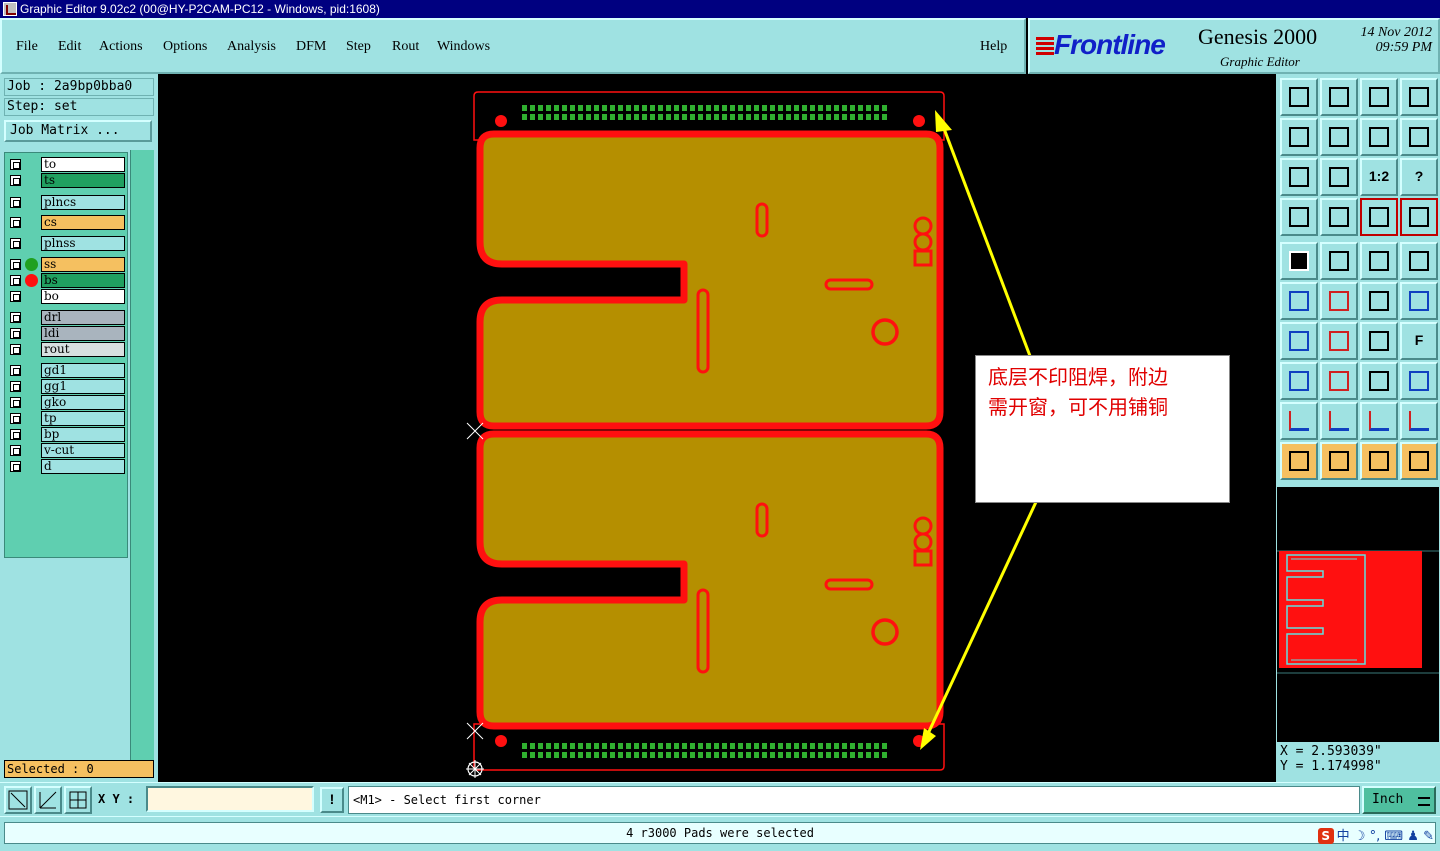  I want to click on layer-row-bo: bo, so click(66, 296).